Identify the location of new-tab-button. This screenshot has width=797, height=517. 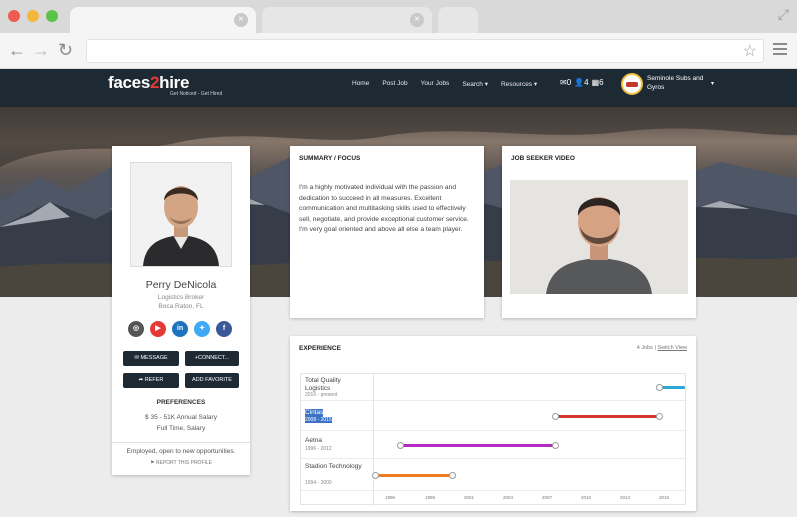
(458, 20).